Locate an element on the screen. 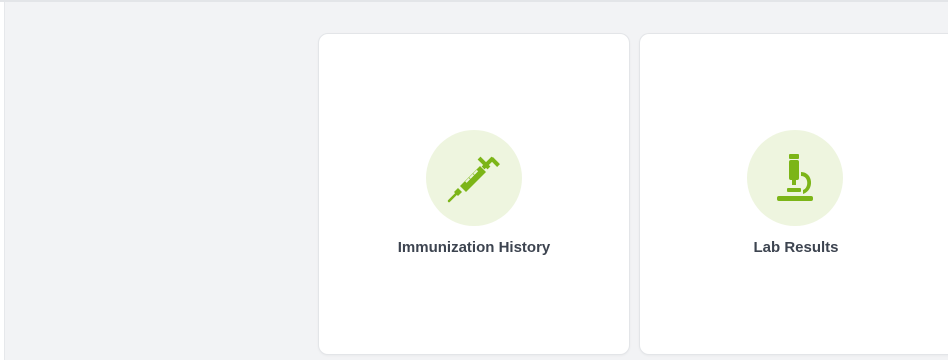 The width and height of the screenshot is (948, 360). lab-results-icon-circle is located at coordinates (795, 178).